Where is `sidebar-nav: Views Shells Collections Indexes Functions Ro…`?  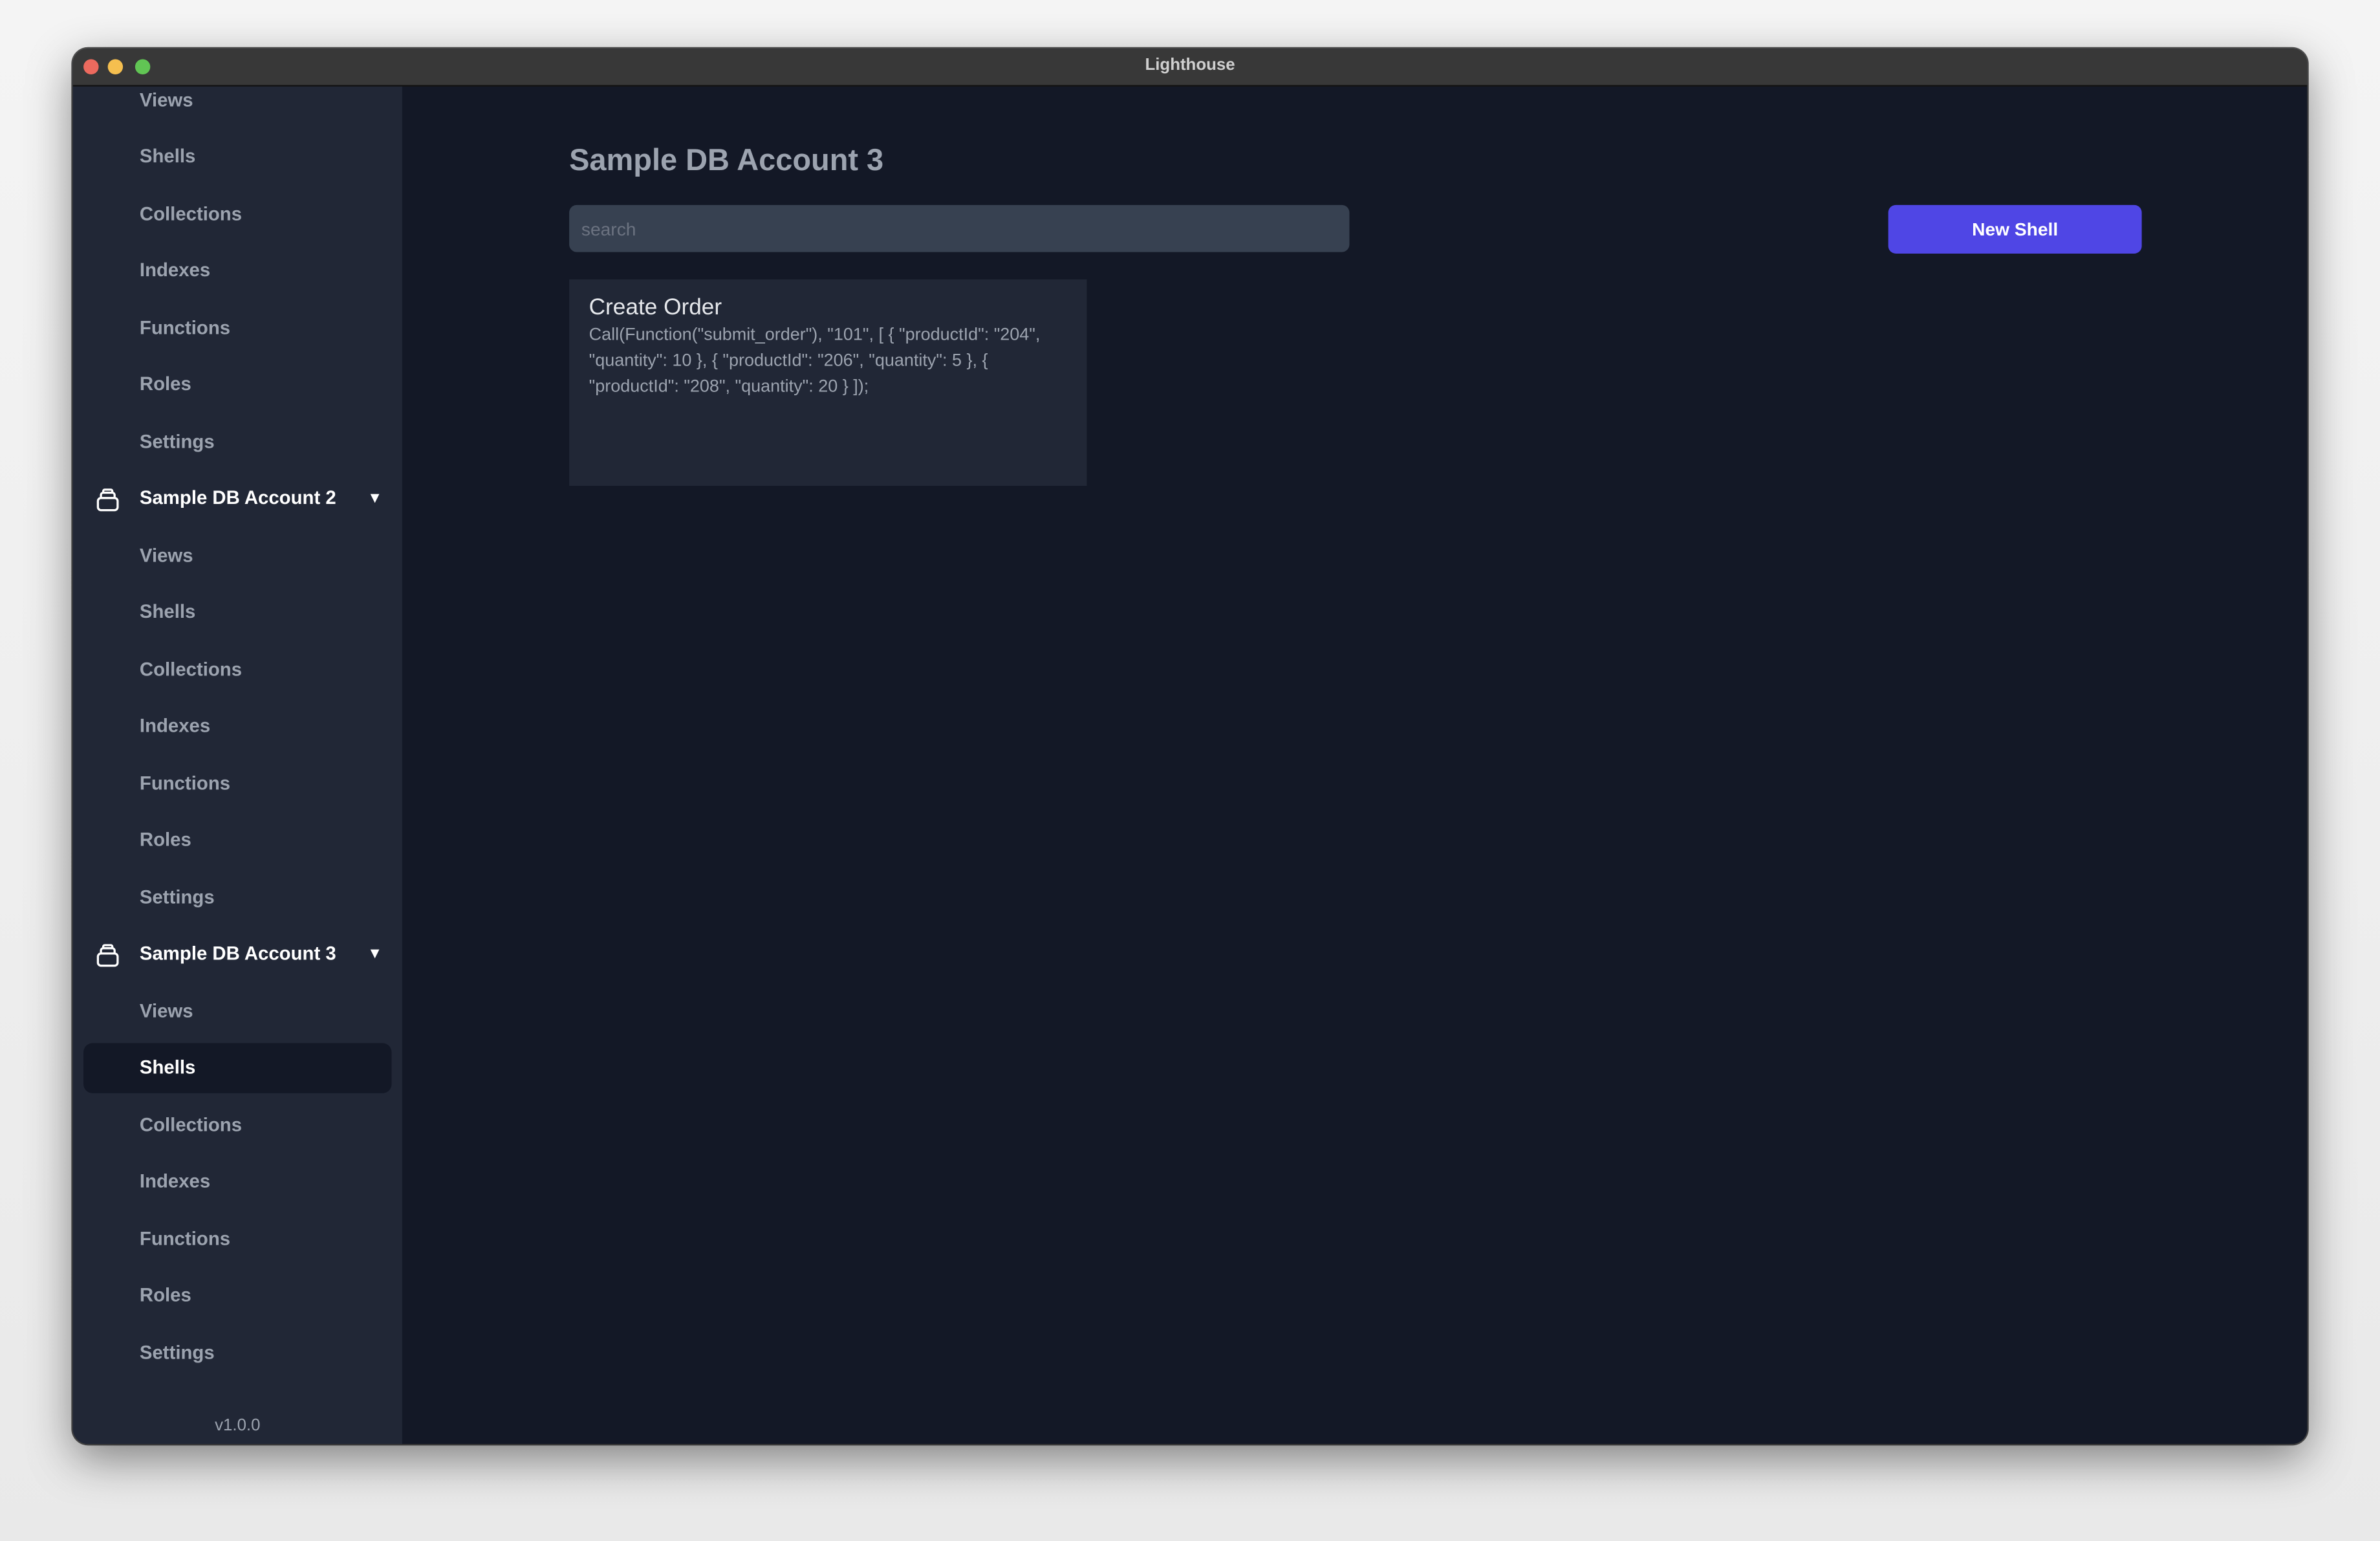
sidebar-nav: Views Shells Collections Indexes Functions Ro… is located at coordinates (237, 734).